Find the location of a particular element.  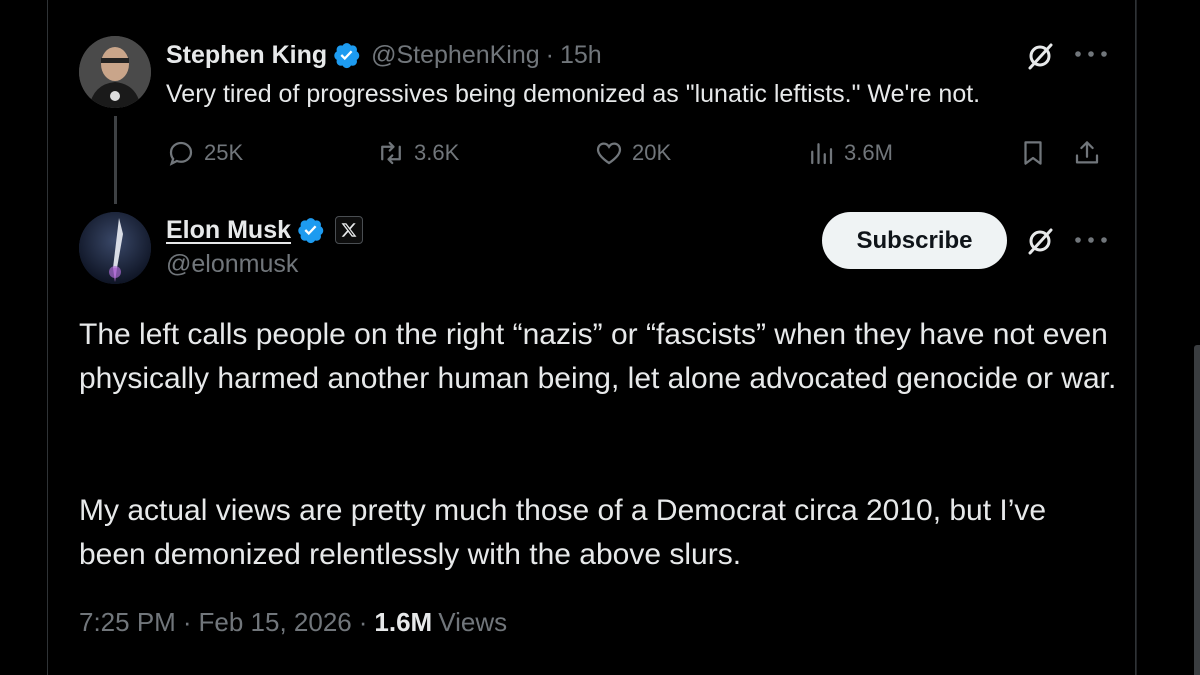

tweet-metadata: 7:25 PM · Feb 15, 2026 · 1.6M Views is located at coordinates (293, 622).